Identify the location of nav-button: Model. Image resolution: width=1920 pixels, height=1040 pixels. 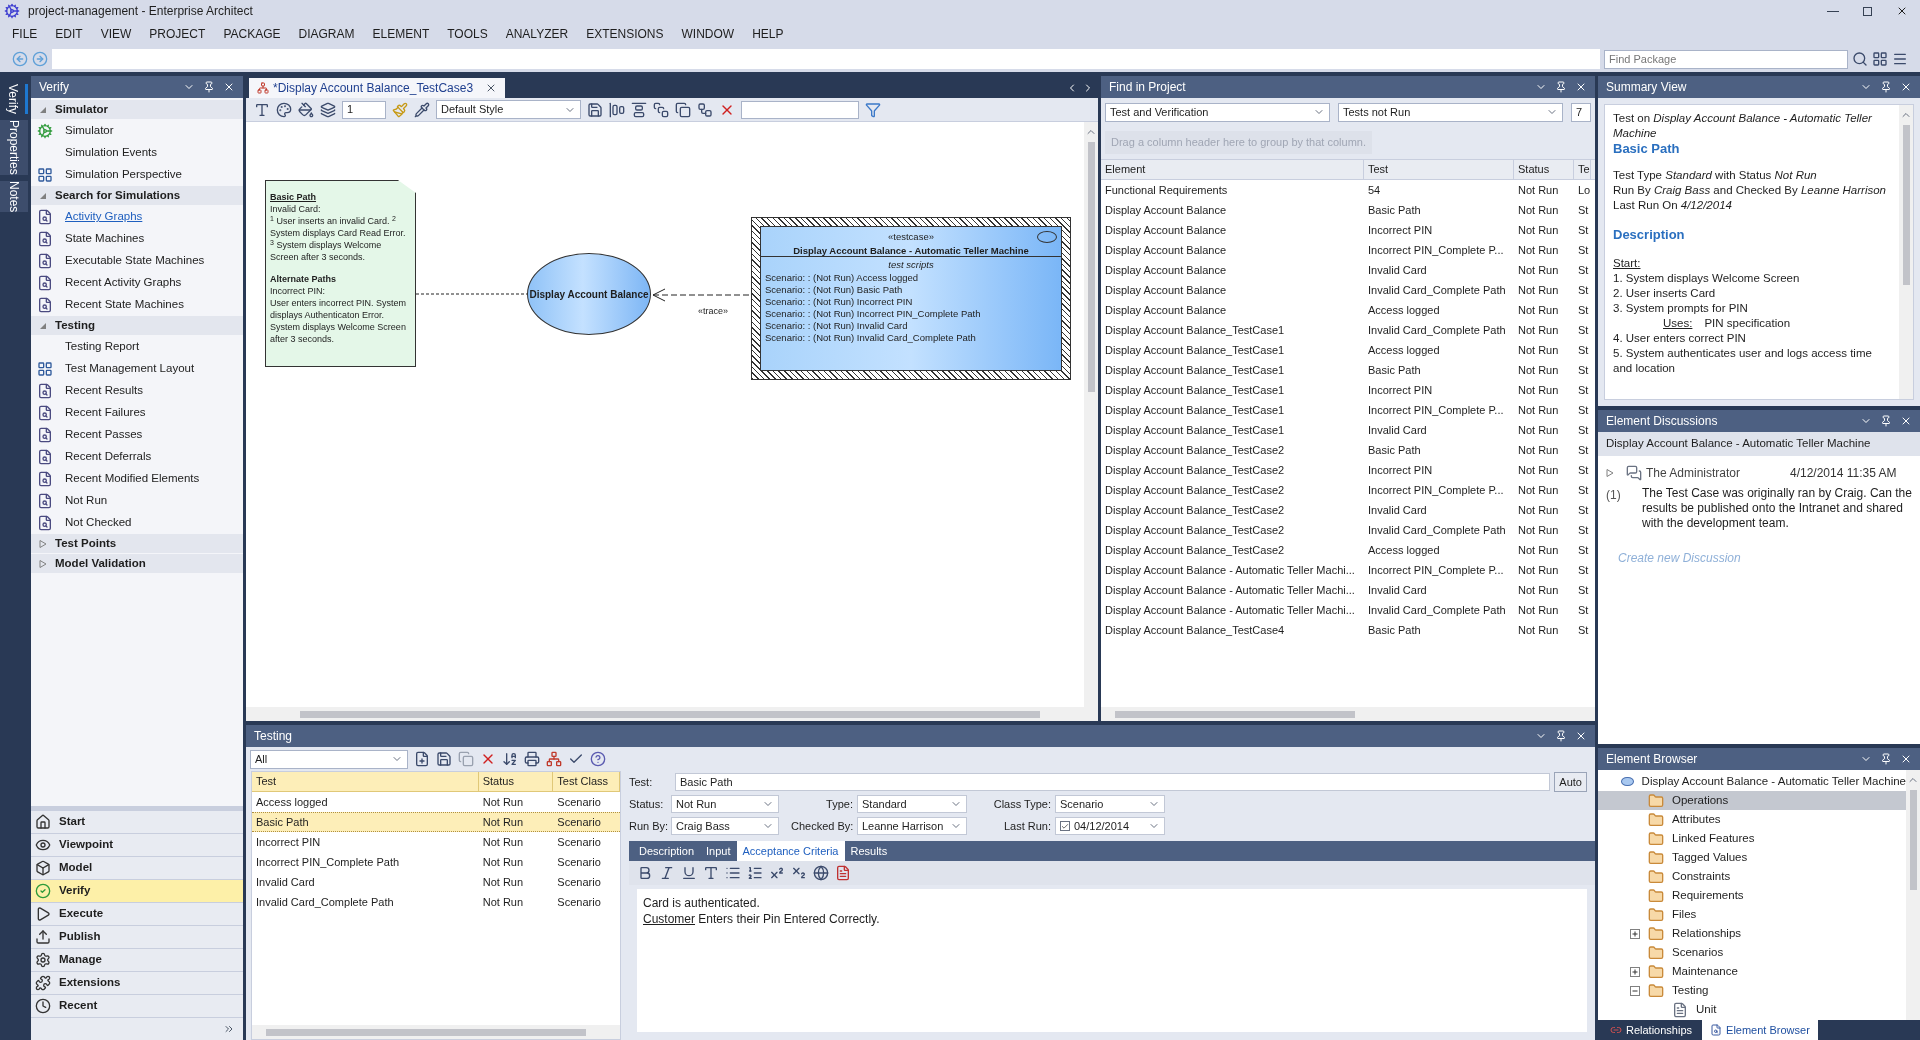
(137, 868).